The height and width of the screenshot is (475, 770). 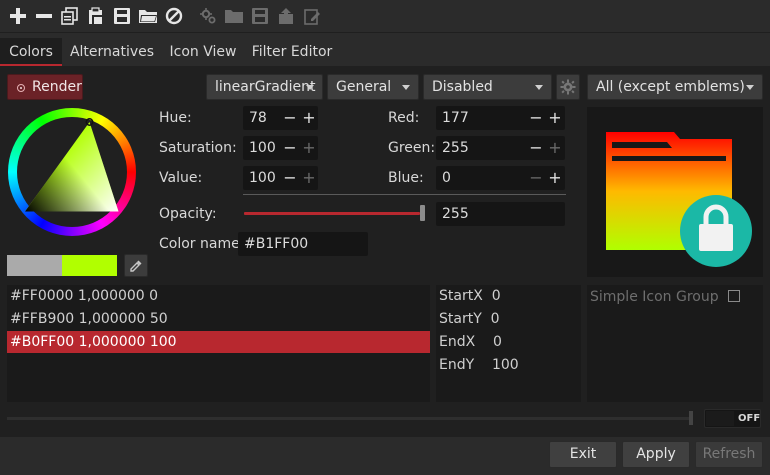 What do you see at coordinates (406, 178) in the screenshot?
I see `blue-label: Blue:` at bounding box center [406, 178].